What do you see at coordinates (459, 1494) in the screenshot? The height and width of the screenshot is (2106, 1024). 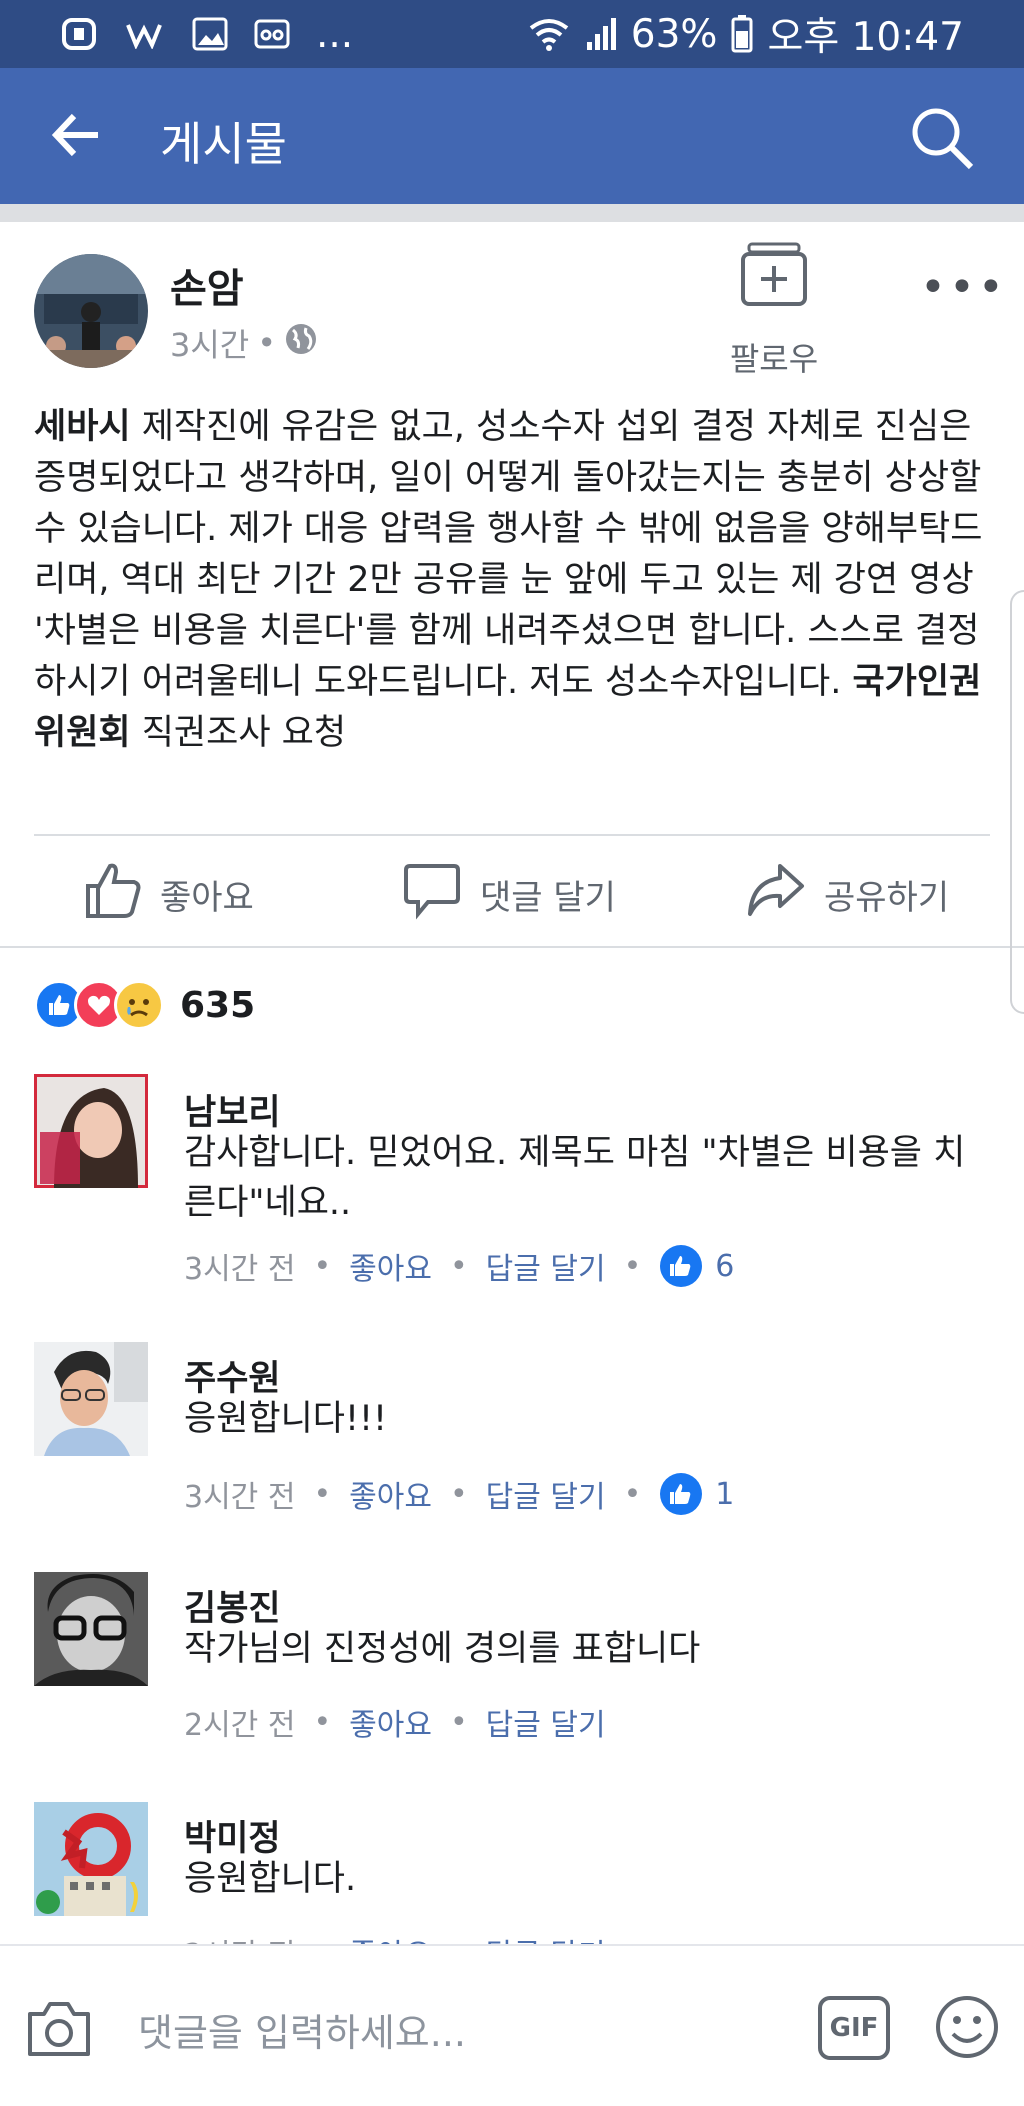 I see `comment-meta: 3시간 전 • 좋아요 • 답글 달기 • 1` at bounding box center [459, 1494].